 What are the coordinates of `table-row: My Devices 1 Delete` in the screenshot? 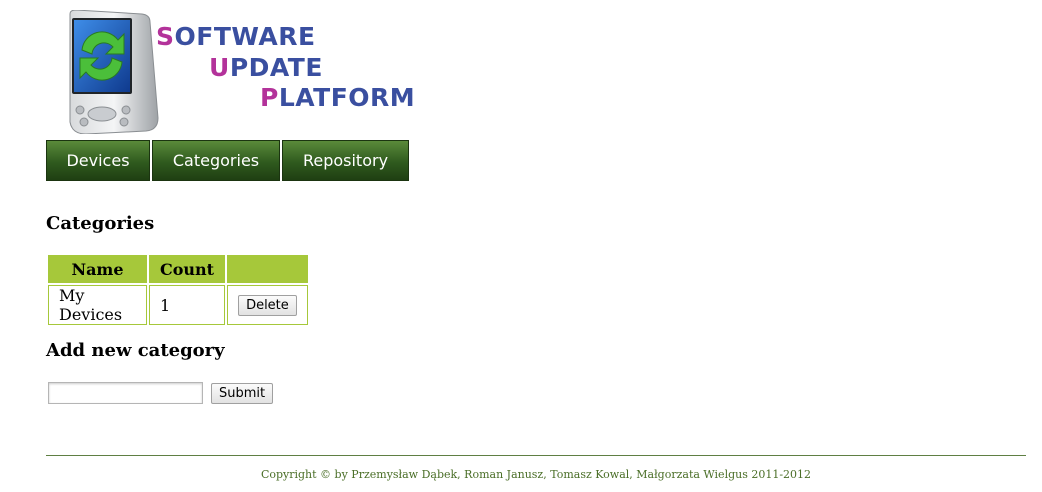 It's located at (178, 305).